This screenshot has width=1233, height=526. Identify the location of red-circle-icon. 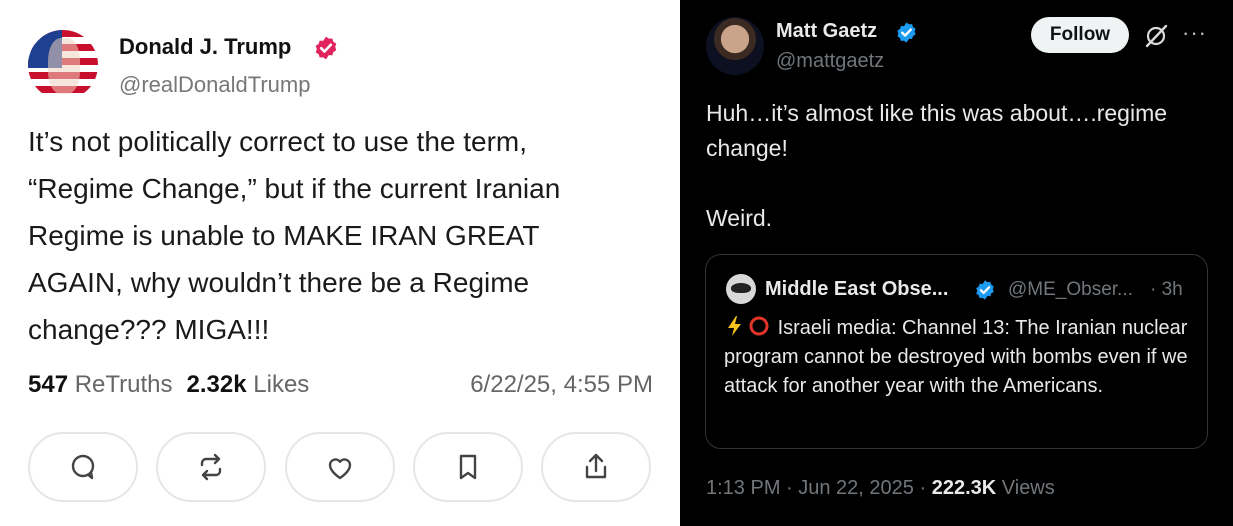
(759, 326).